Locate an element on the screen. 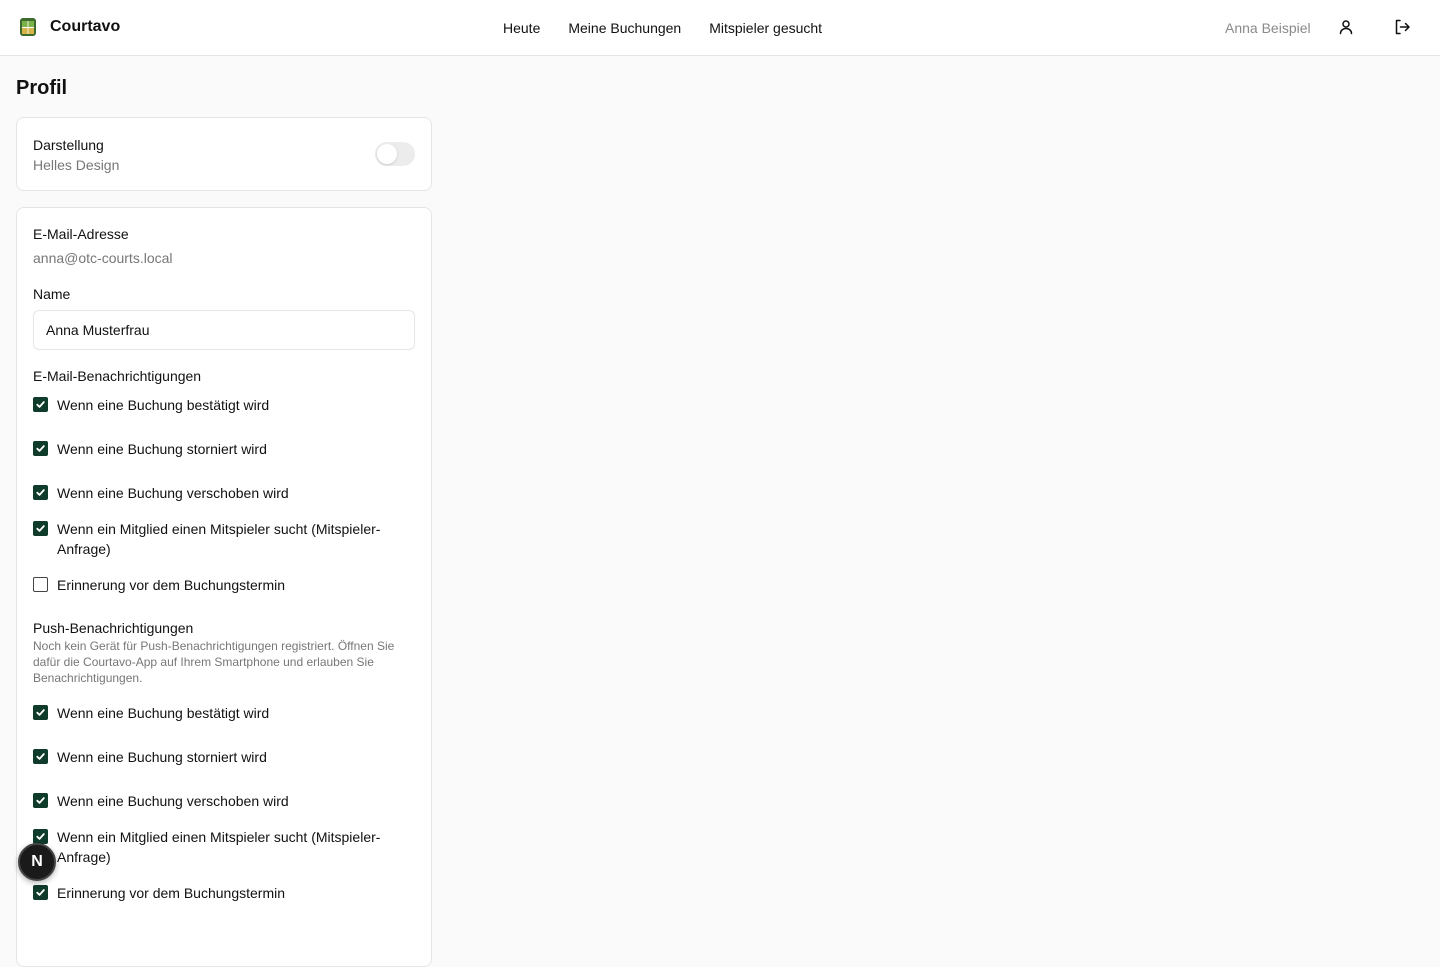  push-notification-option-label: Wenn eine Buchung verschoben wird is located at coordinates (173, 801).